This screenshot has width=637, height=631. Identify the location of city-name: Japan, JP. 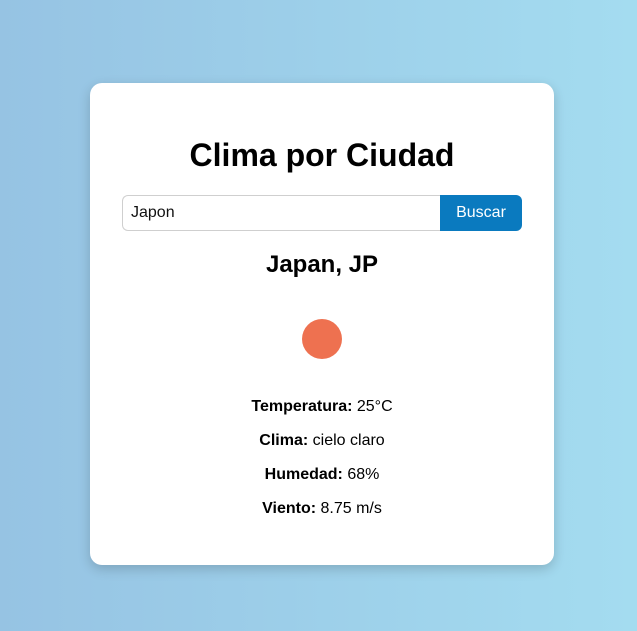
(322, 264).